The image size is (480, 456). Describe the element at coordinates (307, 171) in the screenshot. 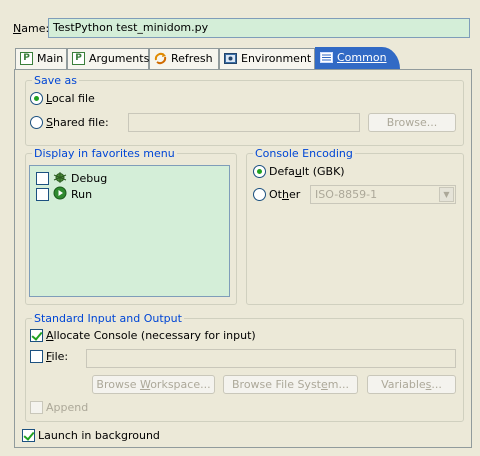

I see `default-encoding-label: Default (GBK)` at that location.